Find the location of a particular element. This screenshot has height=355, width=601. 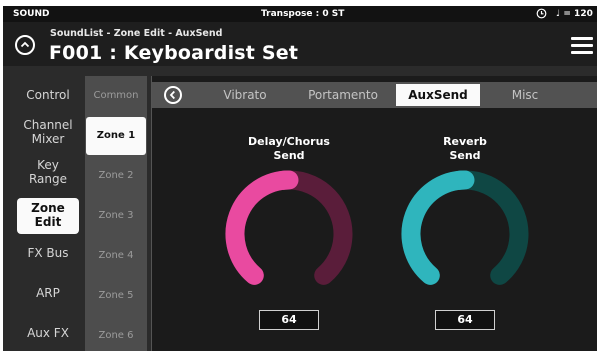

page-title: F001 : Keyboardist Set is located at coordinates (174, 53).